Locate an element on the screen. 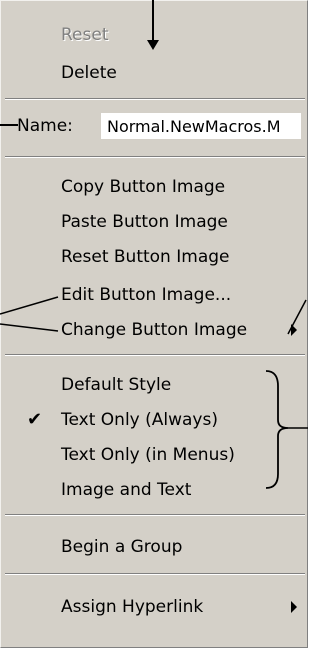 The width and height of the screenshot is (320, 648). menu-item-begin-group: Begin a Group is located at coordinates (154, 547).